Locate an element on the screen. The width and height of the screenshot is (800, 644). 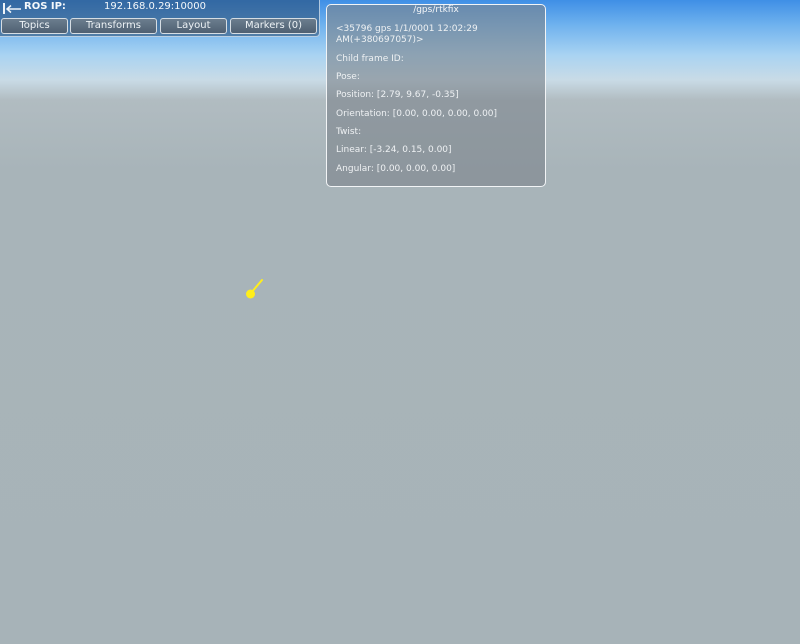
linear-value: Linear: [-3.24, 0.15, 0.00] is located at coordinates (394, 150).